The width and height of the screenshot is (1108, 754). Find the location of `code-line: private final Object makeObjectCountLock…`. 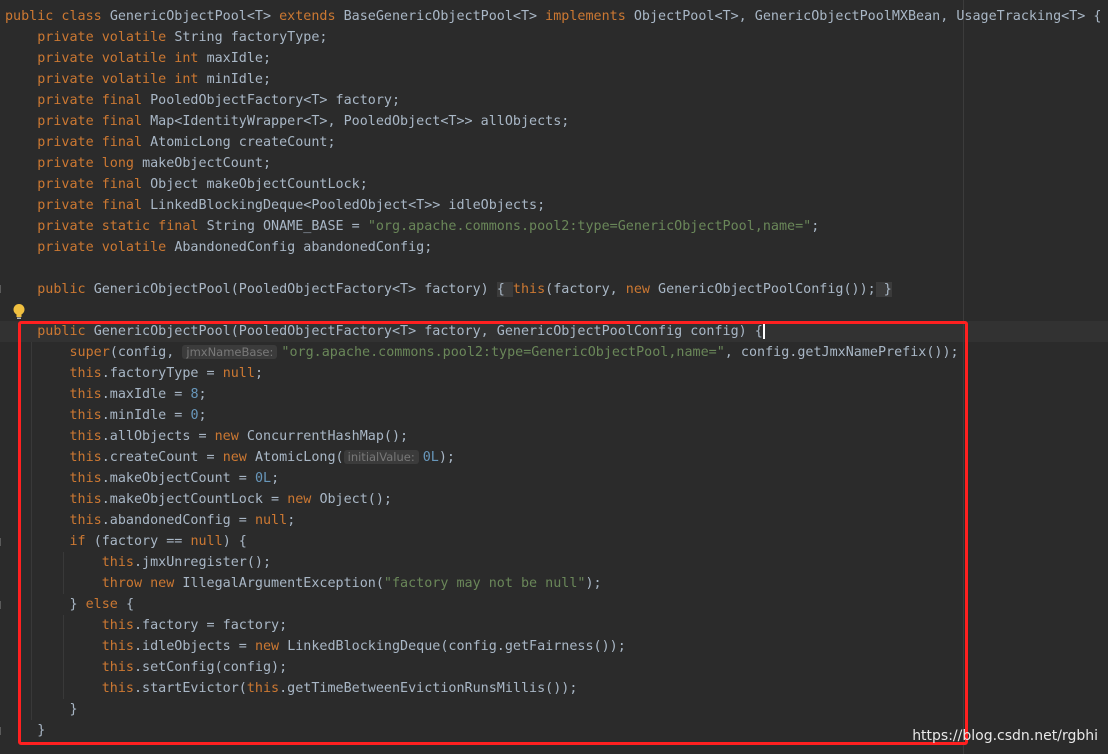

code-line: private final Object makeObjectCountLock… is located at coordinates (554, 184).